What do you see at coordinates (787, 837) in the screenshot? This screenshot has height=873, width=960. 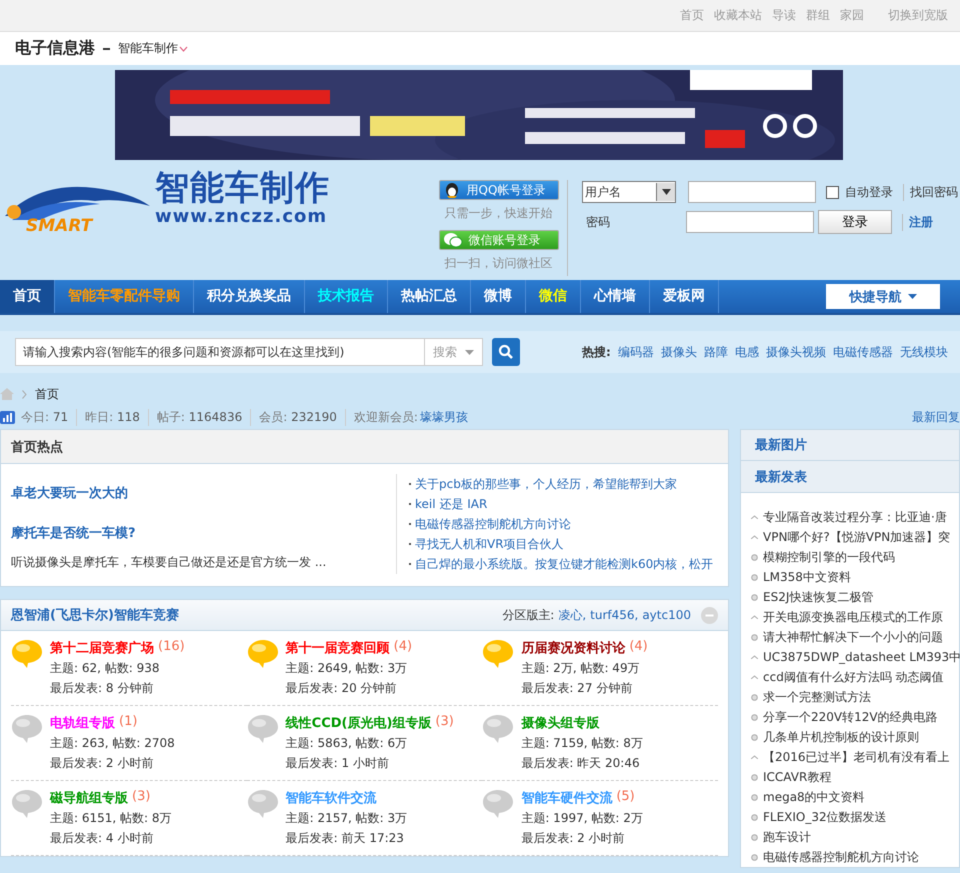 I see `post-link: 跑车设计` at bounding box center [787, 837].